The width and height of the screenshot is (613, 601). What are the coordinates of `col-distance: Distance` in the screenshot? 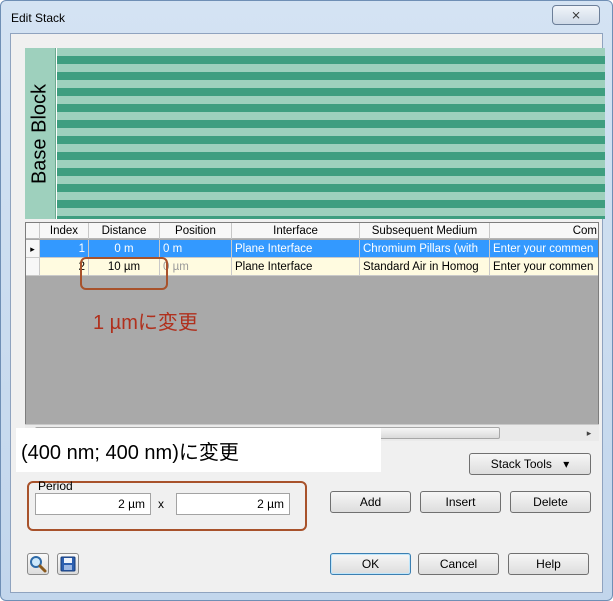 It's located at (124, 231).